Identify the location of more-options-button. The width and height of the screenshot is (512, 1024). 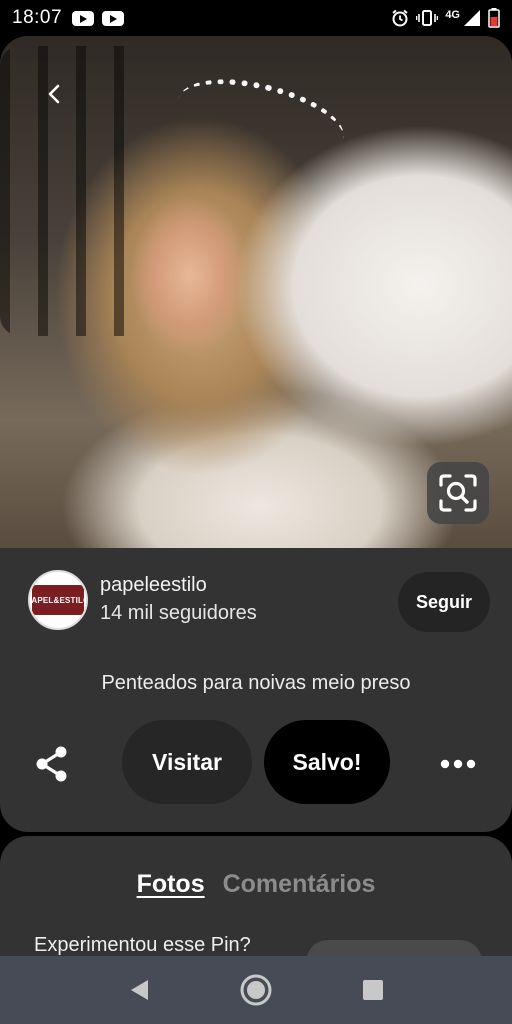
(458, 764).